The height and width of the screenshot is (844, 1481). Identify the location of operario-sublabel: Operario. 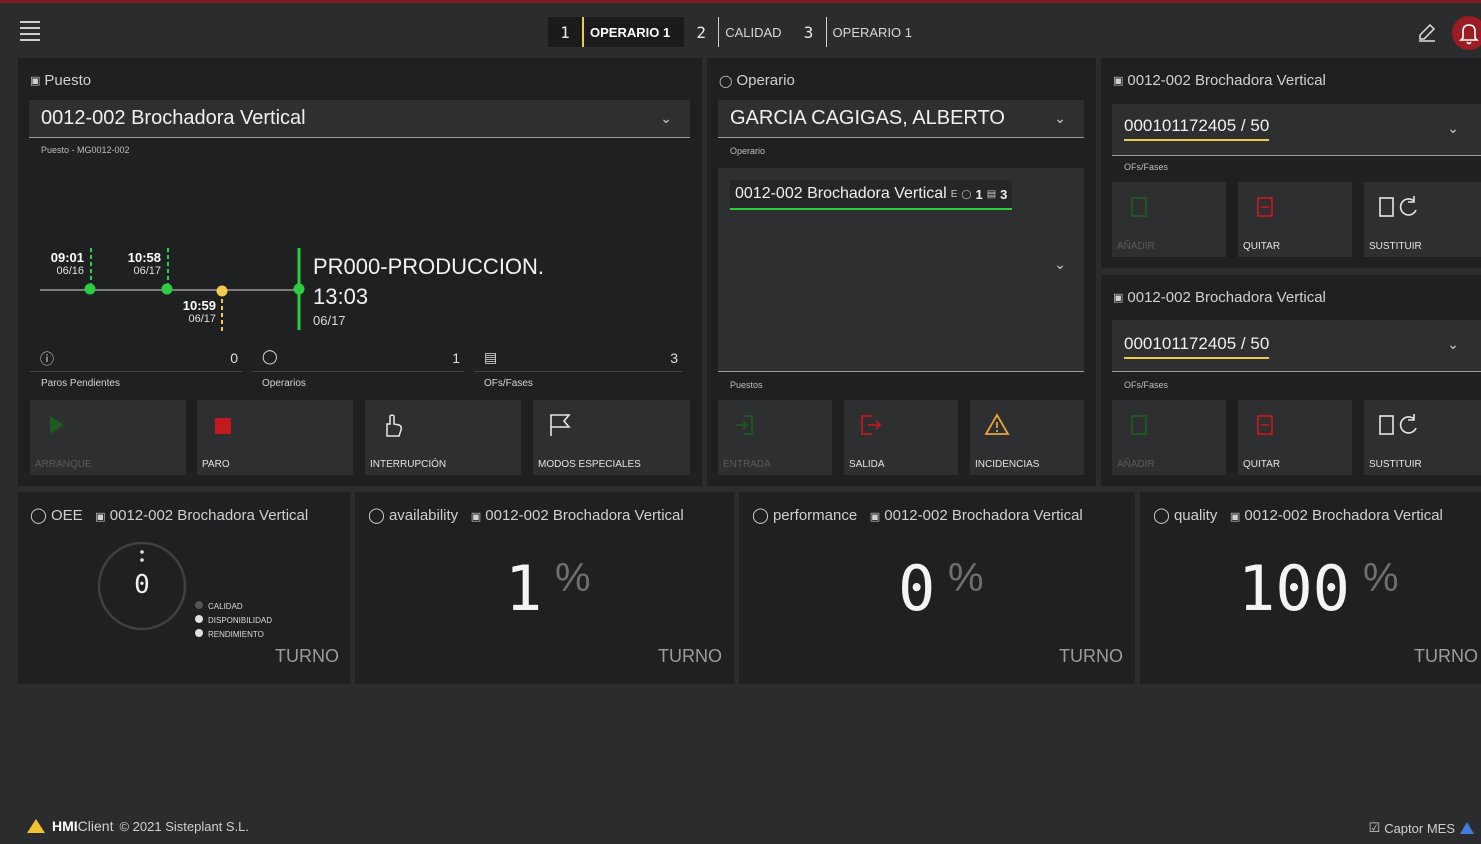
(748, 151).